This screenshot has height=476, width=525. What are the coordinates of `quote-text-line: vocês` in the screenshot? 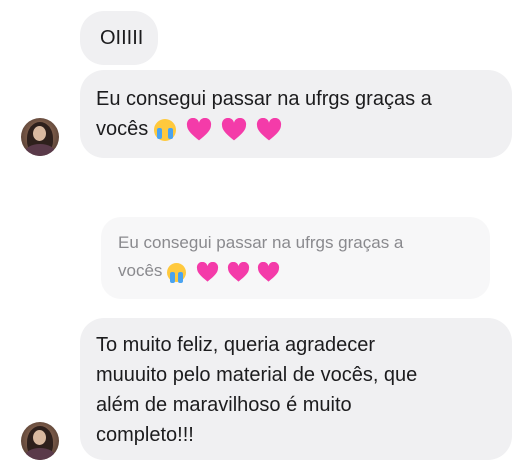 It's located at (296, 271).